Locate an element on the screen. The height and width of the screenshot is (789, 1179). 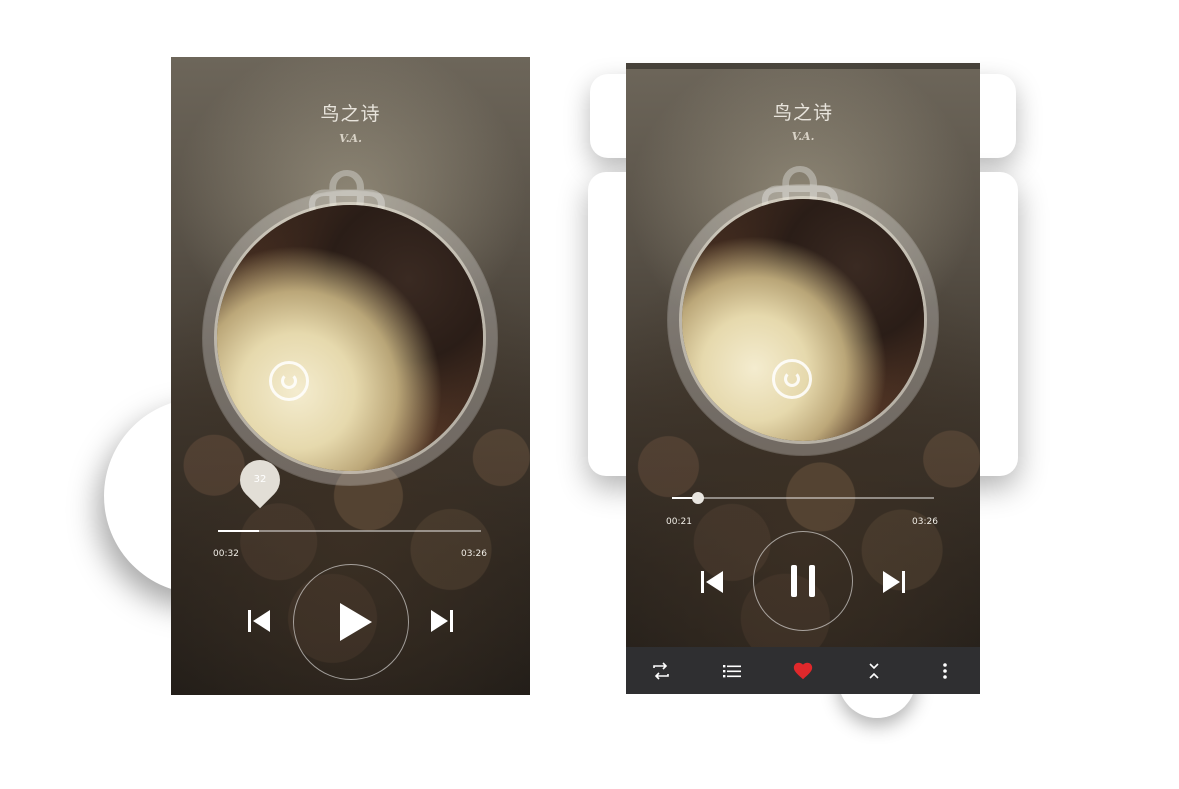
playlist-button is located at coordinates (732, 671).